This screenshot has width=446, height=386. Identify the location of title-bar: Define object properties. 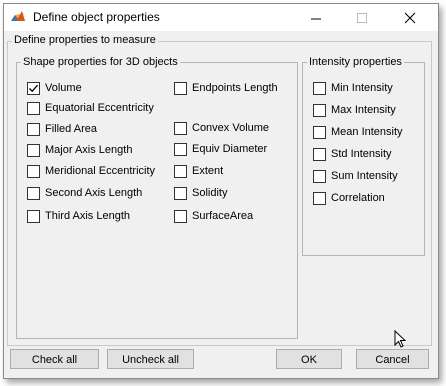
(221, 17).